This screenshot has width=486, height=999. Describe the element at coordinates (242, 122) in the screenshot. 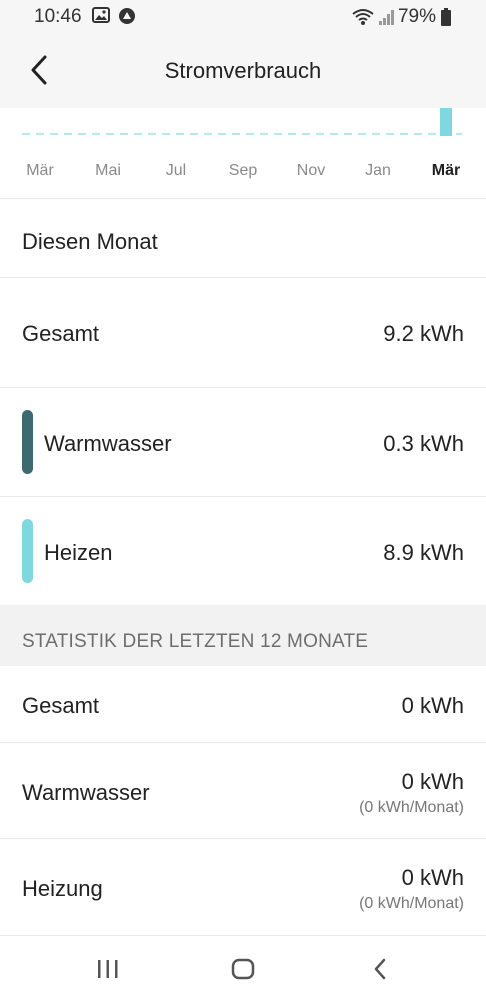

I see `chart-baseline` at that location.